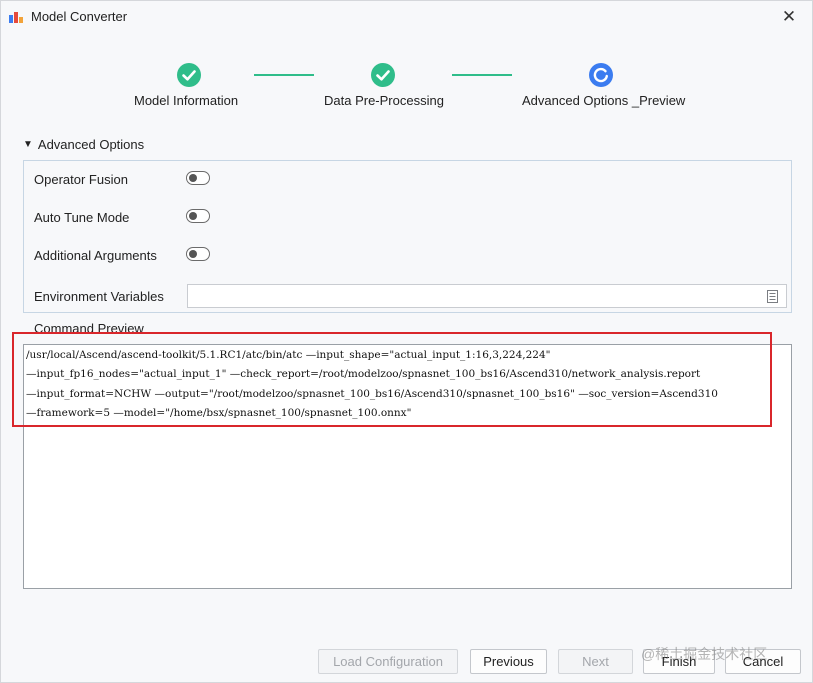 This screenshot has width=813, height=683. I want to click on operator-fusion-label: Operator Fusion, so click(81, 179).